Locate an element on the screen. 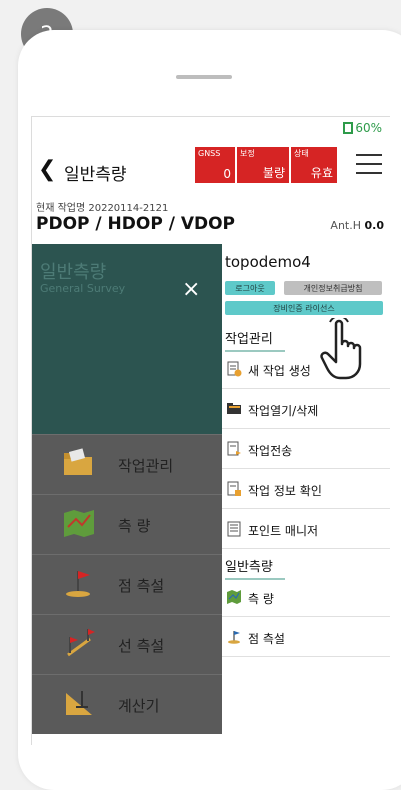 Image resolution: width=401 pixels, height=790 pixels. pointing-hand-icon is located at coordinates (341, 349).